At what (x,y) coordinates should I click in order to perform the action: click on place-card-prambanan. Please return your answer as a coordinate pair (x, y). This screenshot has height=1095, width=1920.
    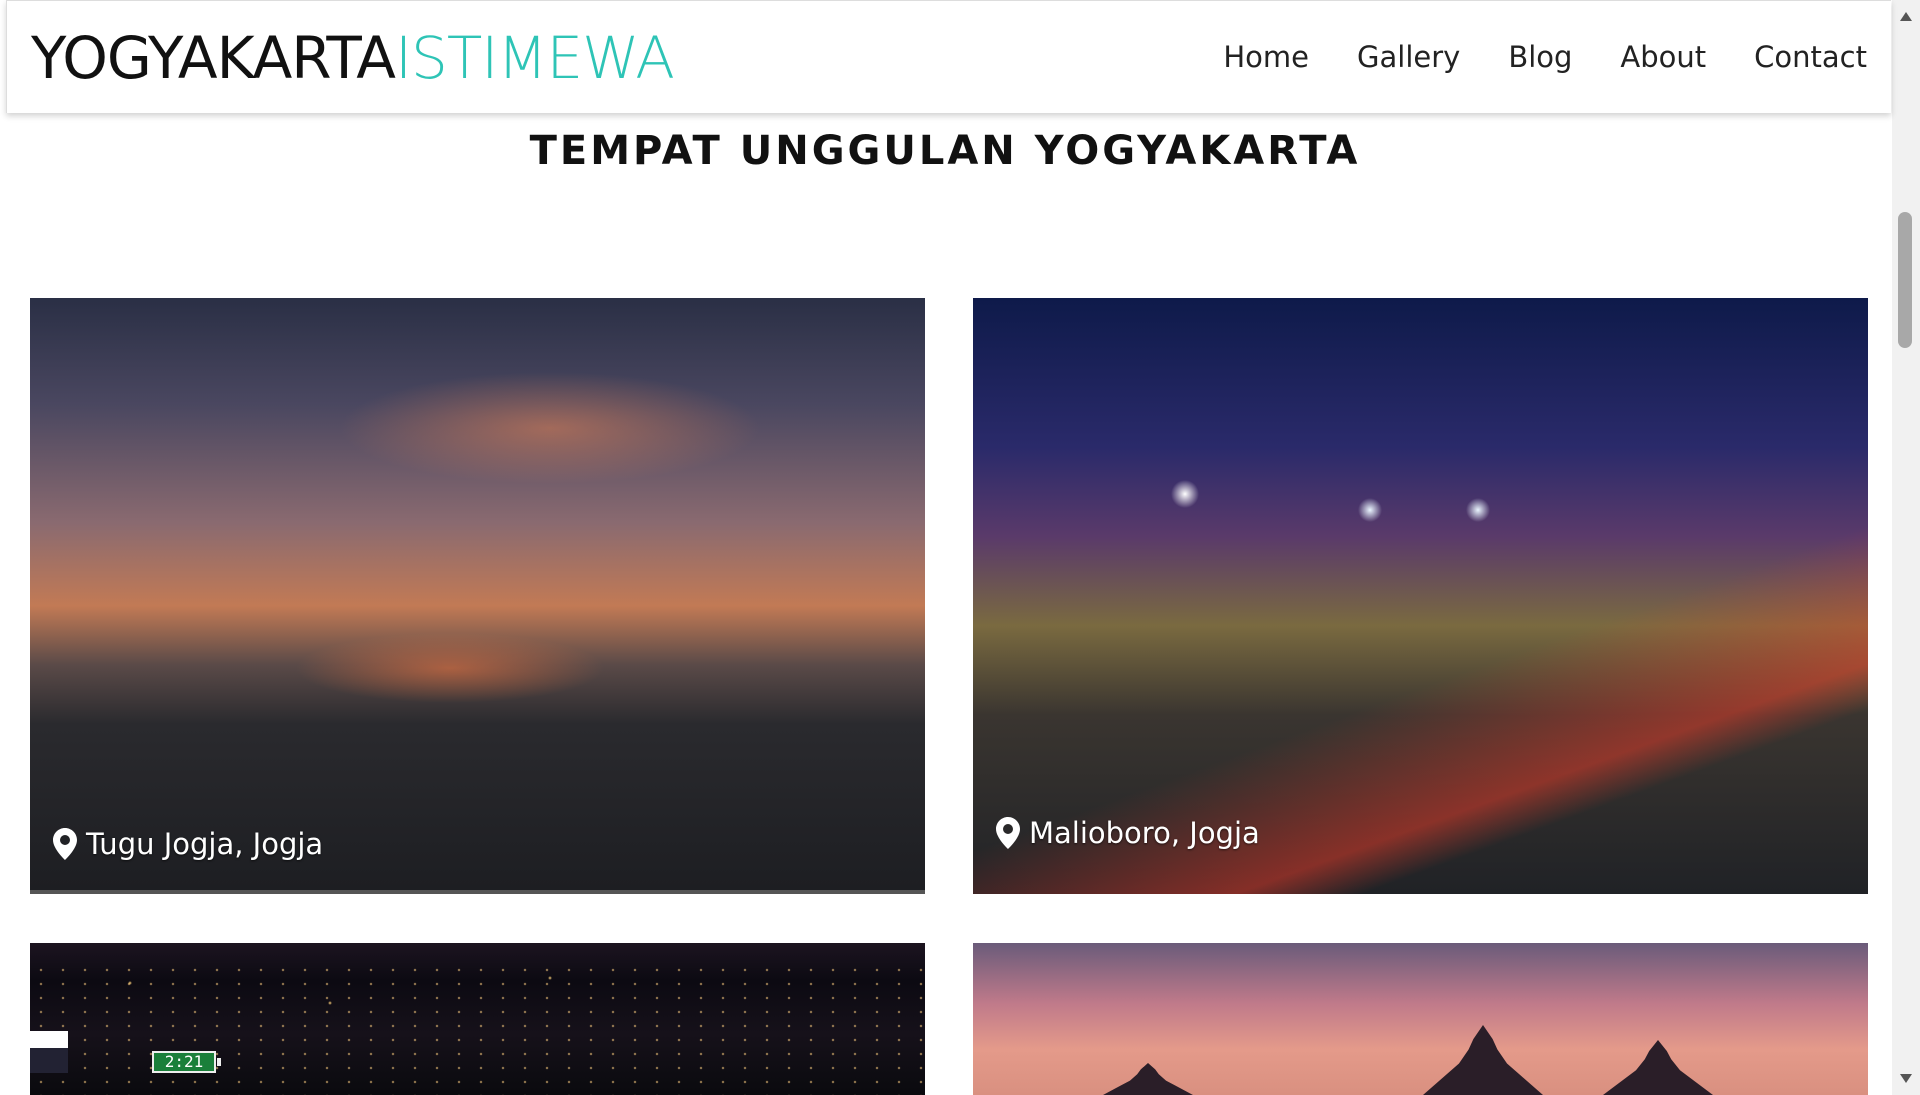
    Looking at the image, I should click on (1420, 1019).